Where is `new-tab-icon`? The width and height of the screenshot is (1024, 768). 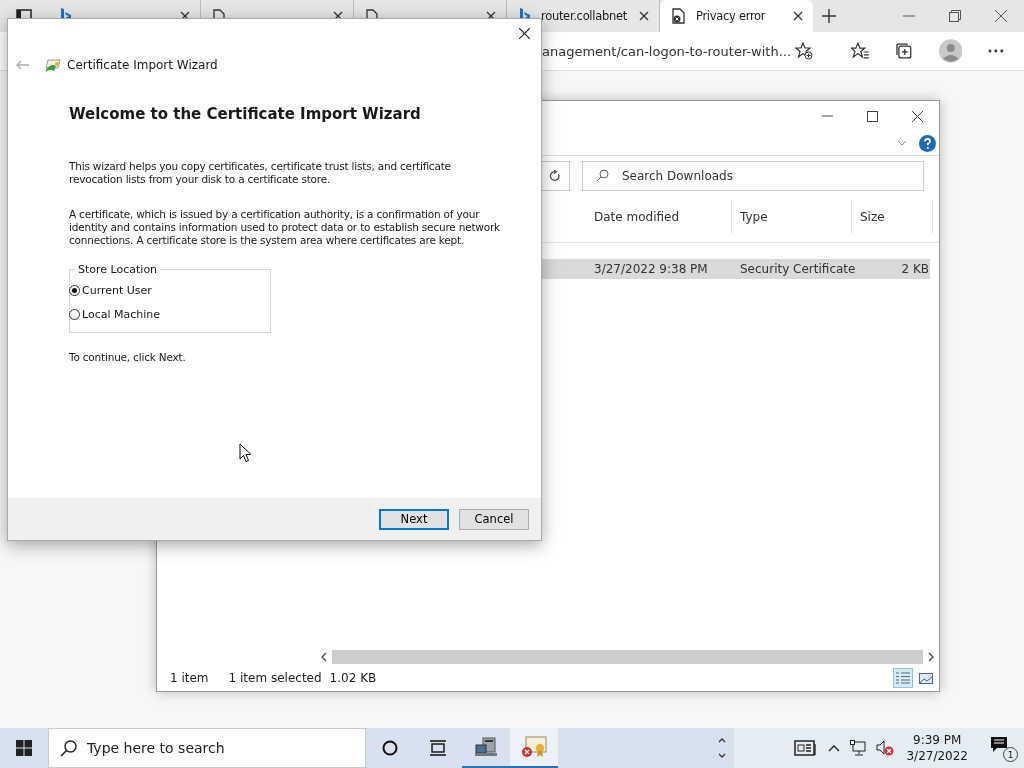
new-tab-icon is located at coordinates (829, 16).